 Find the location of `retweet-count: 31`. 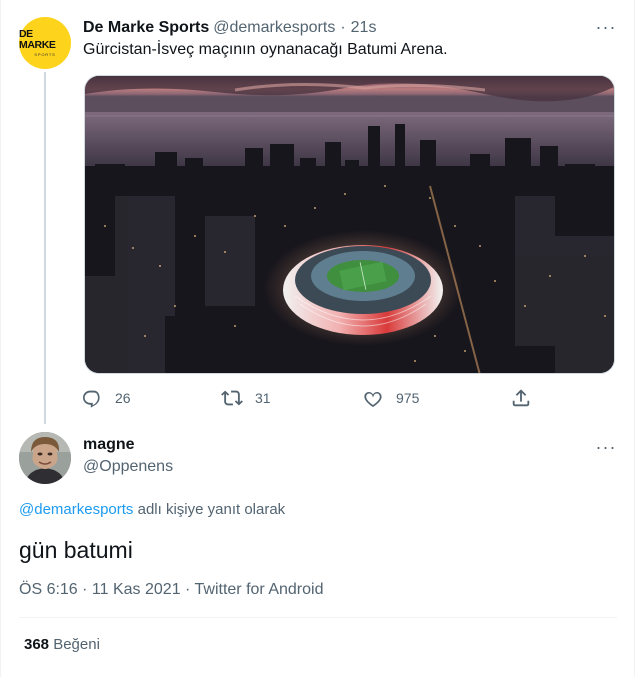

retweet-count: 31 is located at coordinates (263, 398).